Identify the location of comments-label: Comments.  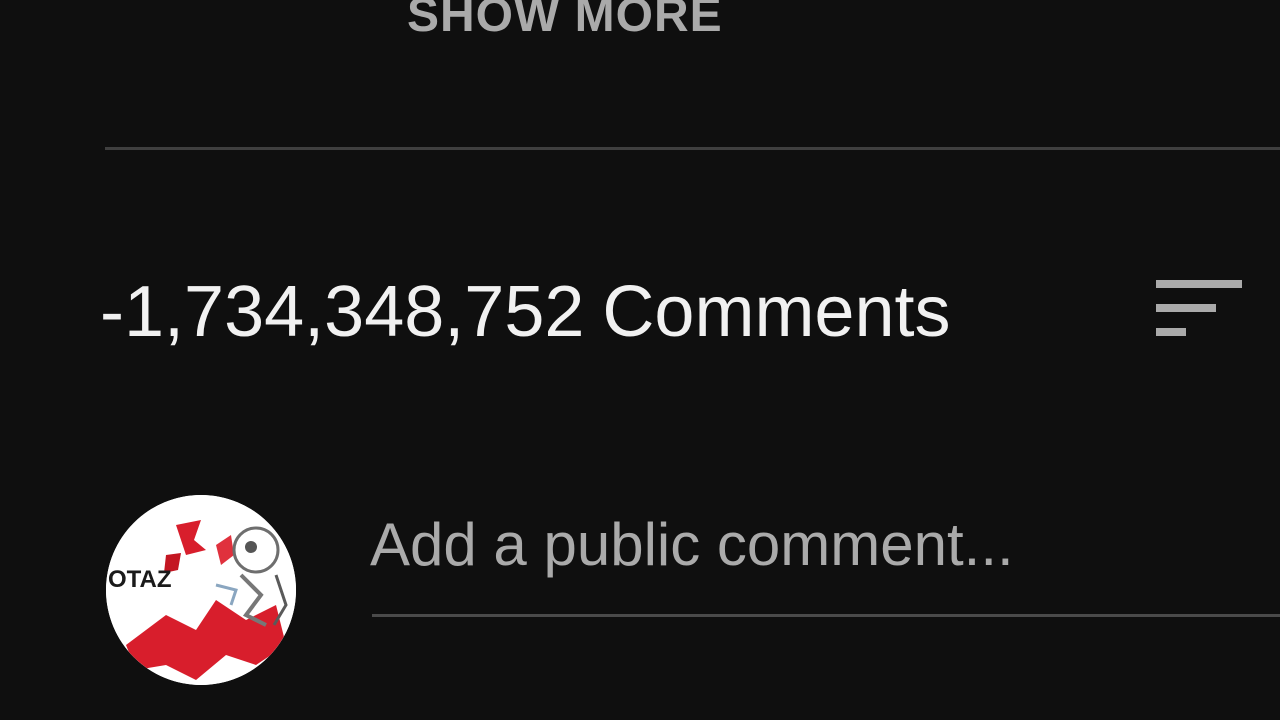
(776, 312).